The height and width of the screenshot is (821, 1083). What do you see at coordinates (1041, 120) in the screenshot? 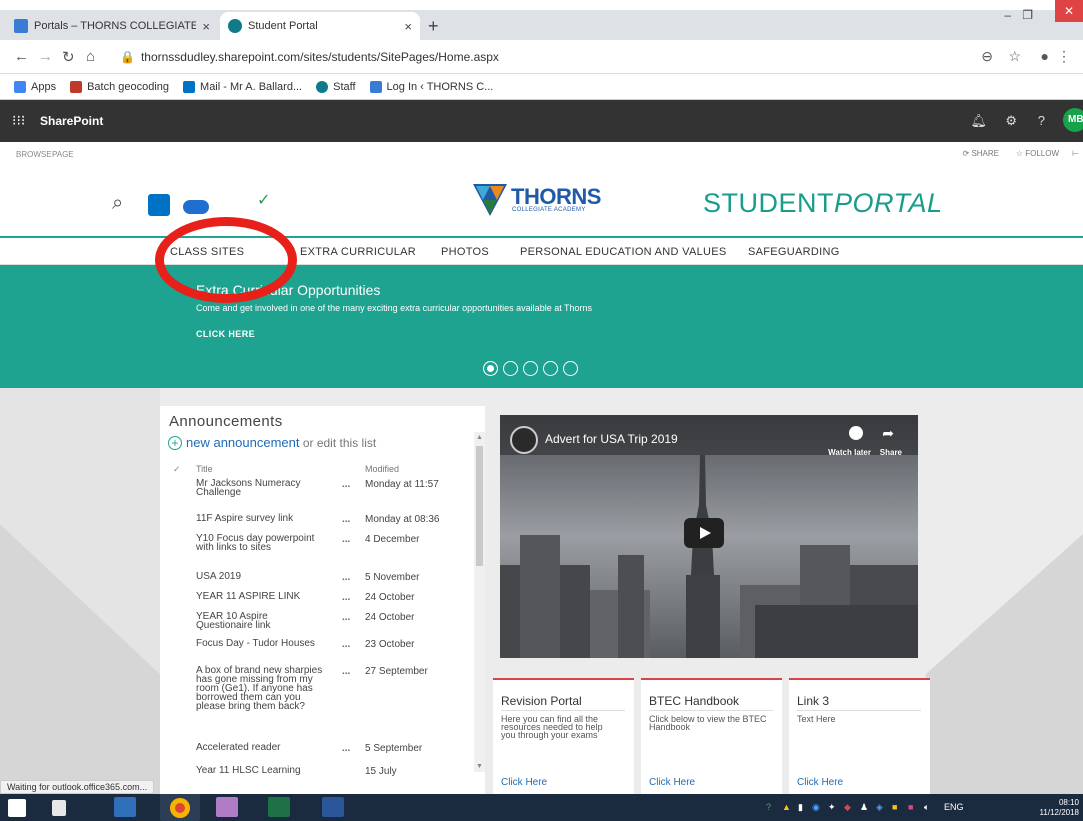
I see `help-icon: ?` at bounding box center [1041, 120].